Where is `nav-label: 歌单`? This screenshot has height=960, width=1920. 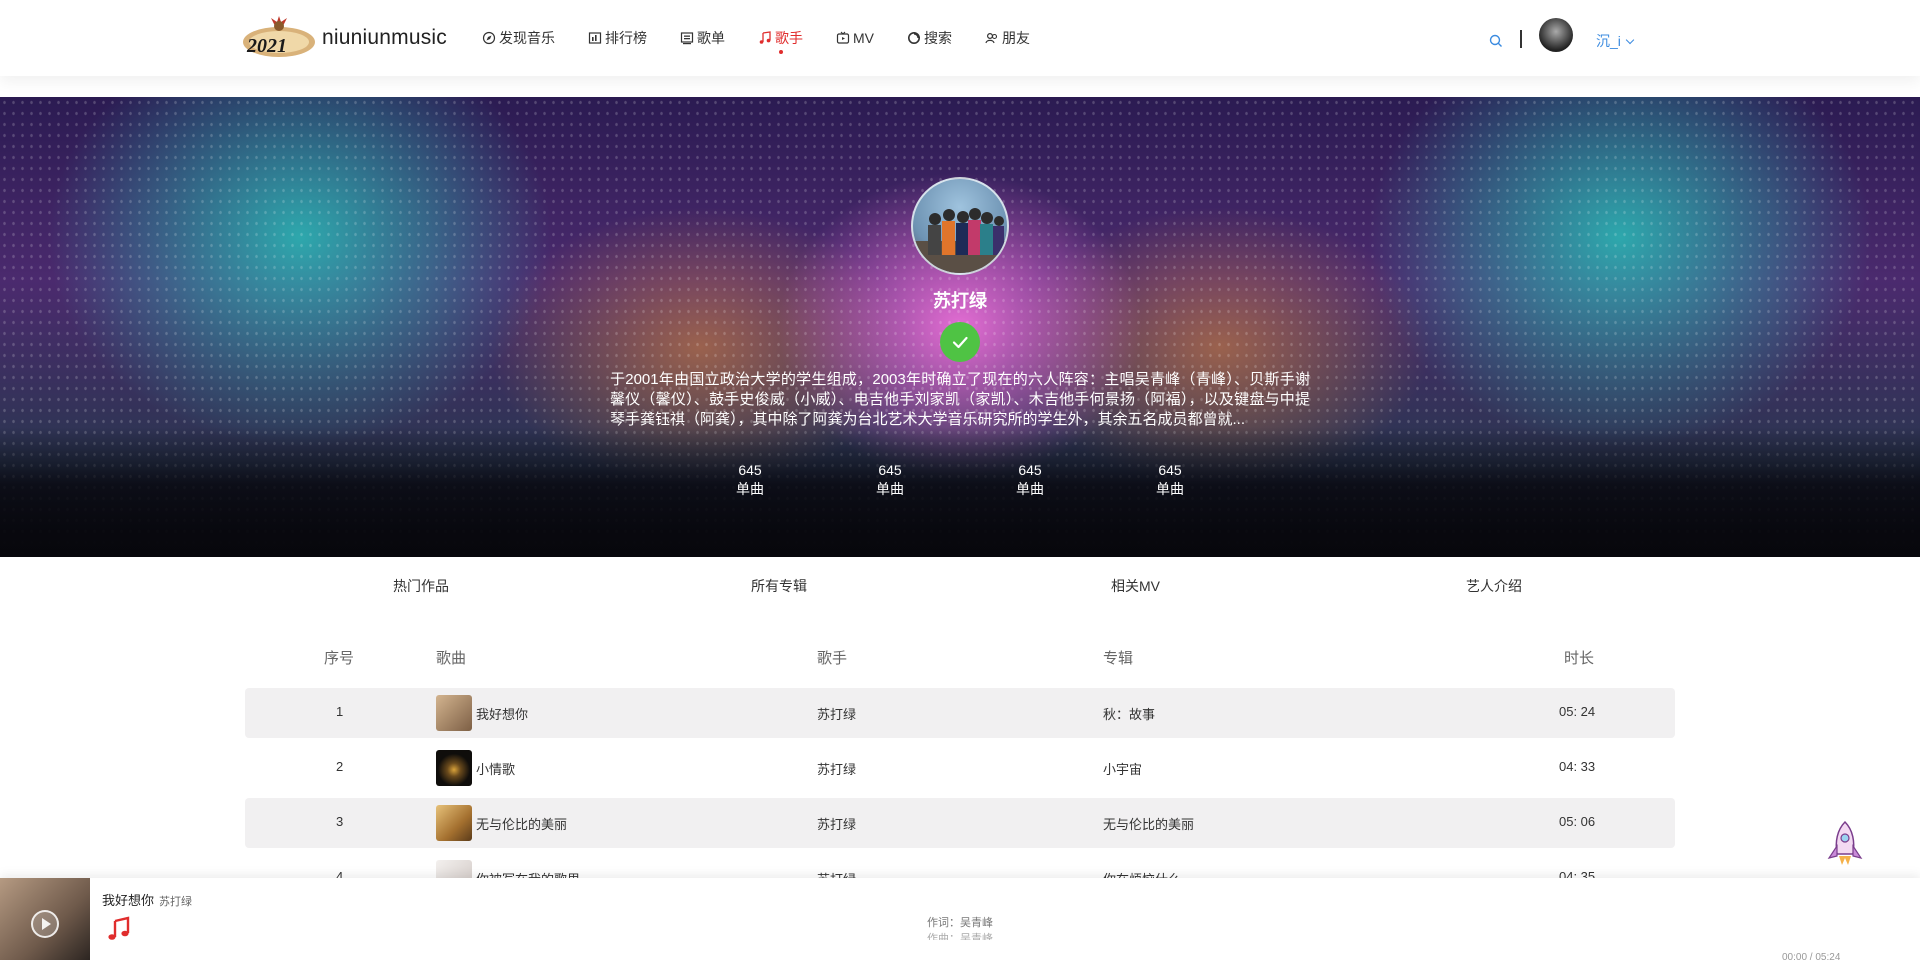
nav-label: 歌单 is located at coordinates (711, 38).